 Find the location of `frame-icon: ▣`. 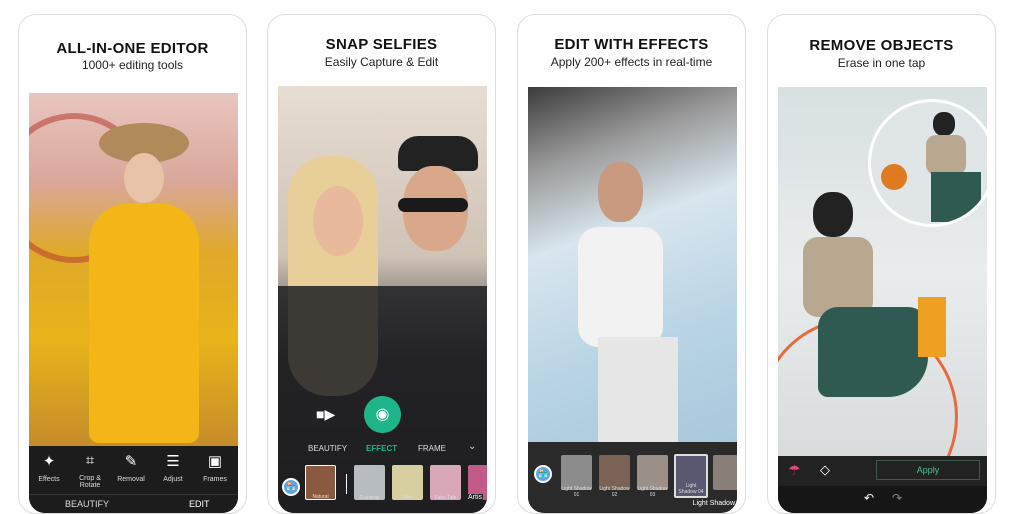

frame-icon: ▣ is located at coordinates (215, 461).